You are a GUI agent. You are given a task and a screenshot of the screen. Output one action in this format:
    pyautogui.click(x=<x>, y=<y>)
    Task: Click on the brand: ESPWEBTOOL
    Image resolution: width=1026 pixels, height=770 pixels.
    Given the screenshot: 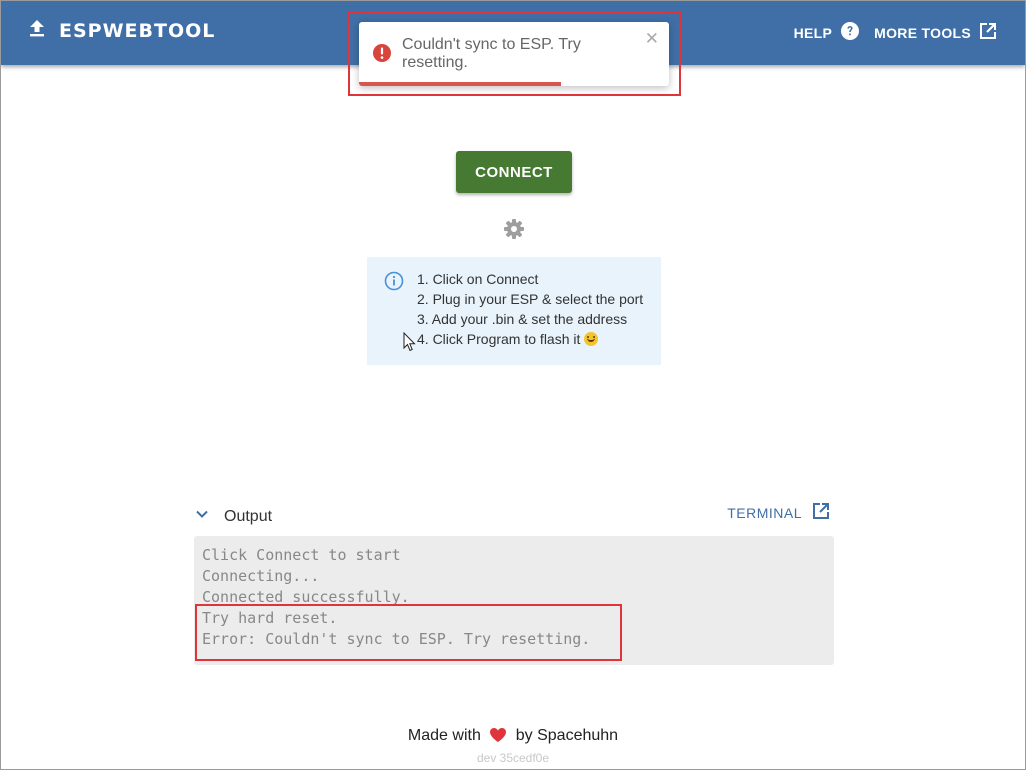 What is the action you would take?
    pyautogui.click(x=122, y=30)
    